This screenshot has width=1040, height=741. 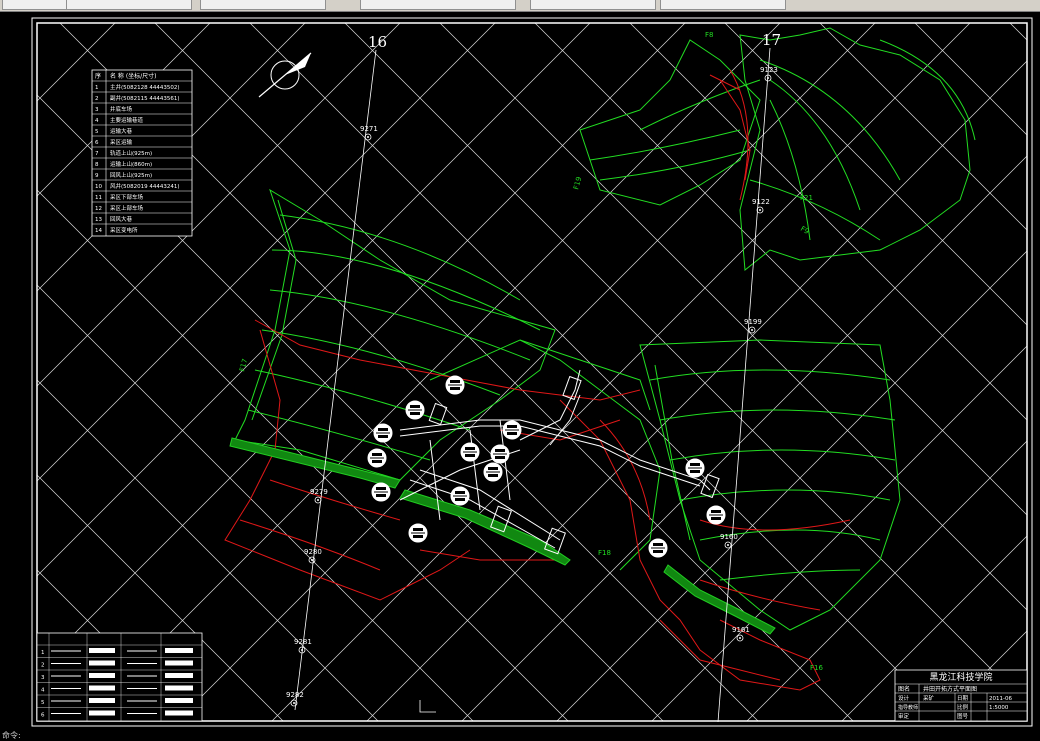 I want to click on legend-row-no: 7, so click(x=97, y=154).